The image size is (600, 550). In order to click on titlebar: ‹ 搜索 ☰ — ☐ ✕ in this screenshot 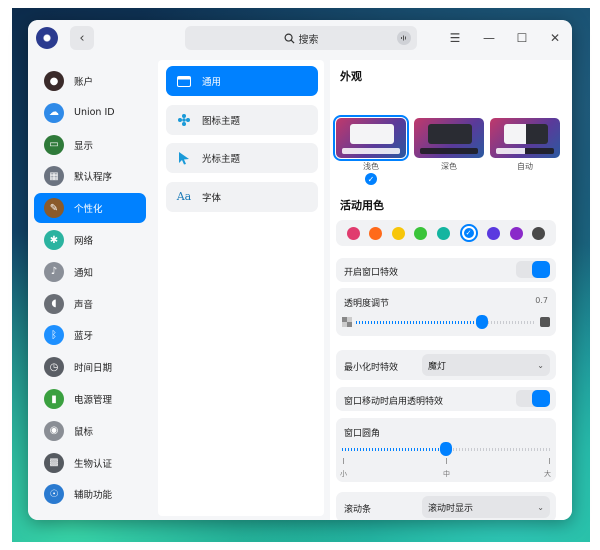, I will do `click(300, 38)`.